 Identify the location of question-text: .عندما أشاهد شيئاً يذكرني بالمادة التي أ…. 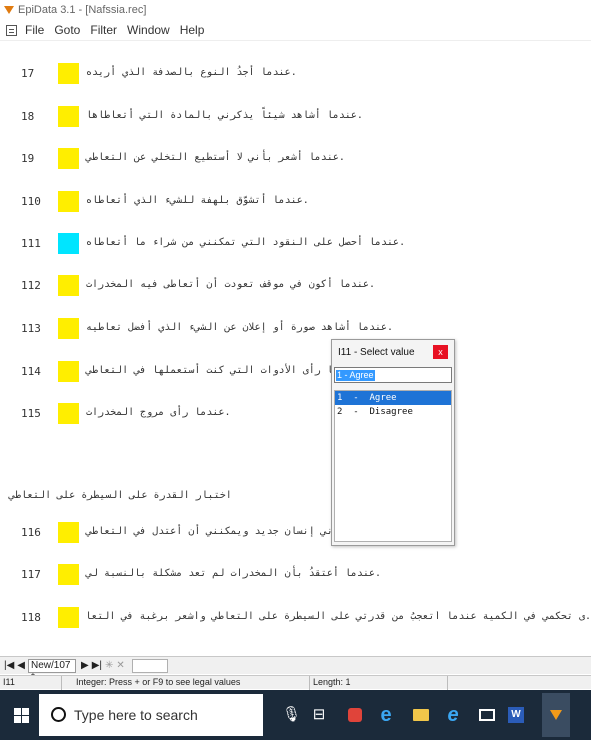
(224, 115).